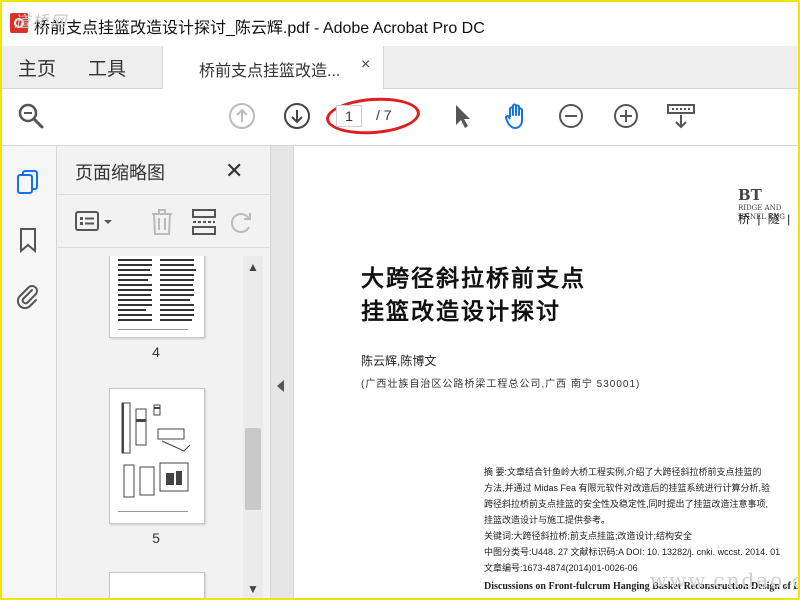 The height and width of the screenshot is (600, 800). Describe the element at coordinates (280, 386) in the screenshot. I see `collapse-panel-icon` at that location.